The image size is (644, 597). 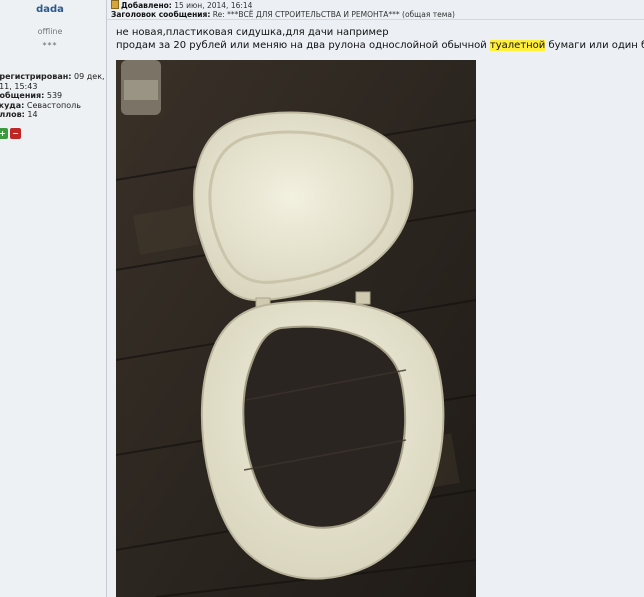 What do you see at coordinates (32, 114) in the screenshot?
I see `rating-value: 14` at bounding box center [32, 114].